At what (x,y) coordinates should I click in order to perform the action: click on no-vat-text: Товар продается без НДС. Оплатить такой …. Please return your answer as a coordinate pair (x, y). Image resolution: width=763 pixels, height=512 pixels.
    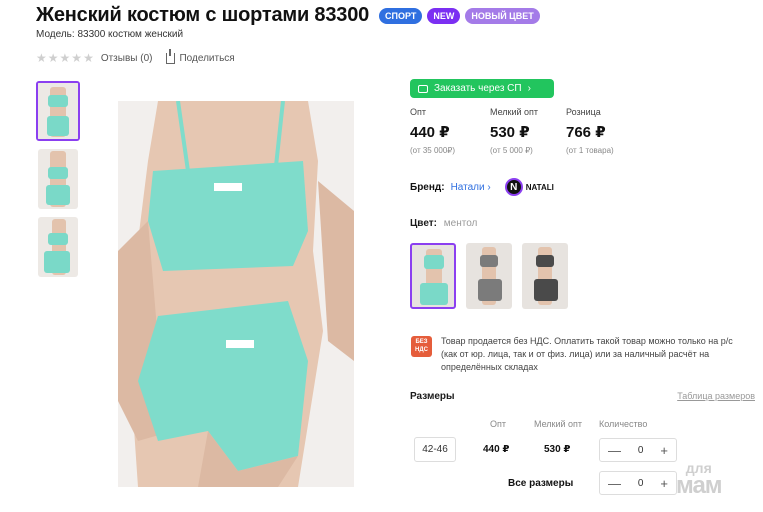
    Looking at the image, I should click on (587, 354).